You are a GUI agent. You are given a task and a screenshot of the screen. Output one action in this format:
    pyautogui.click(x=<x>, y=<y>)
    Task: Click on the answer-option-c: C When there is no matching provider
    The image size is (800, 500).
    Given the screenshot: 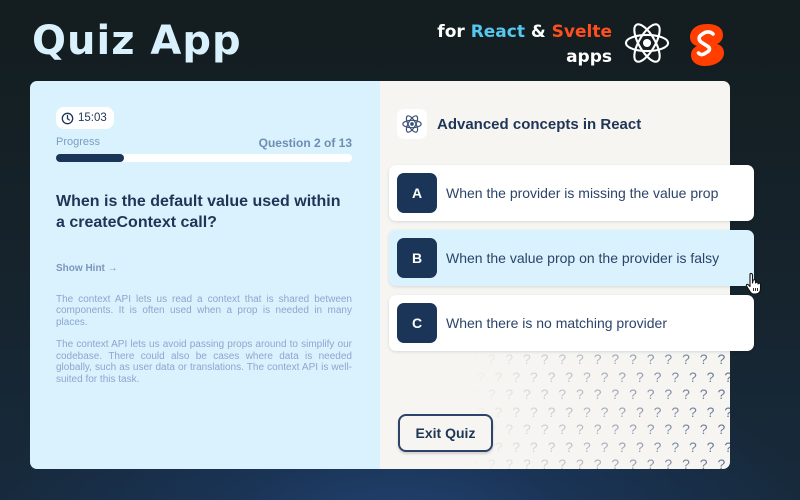 What is the action you would take?
    pyautogui.click(x=571, y=323)
    